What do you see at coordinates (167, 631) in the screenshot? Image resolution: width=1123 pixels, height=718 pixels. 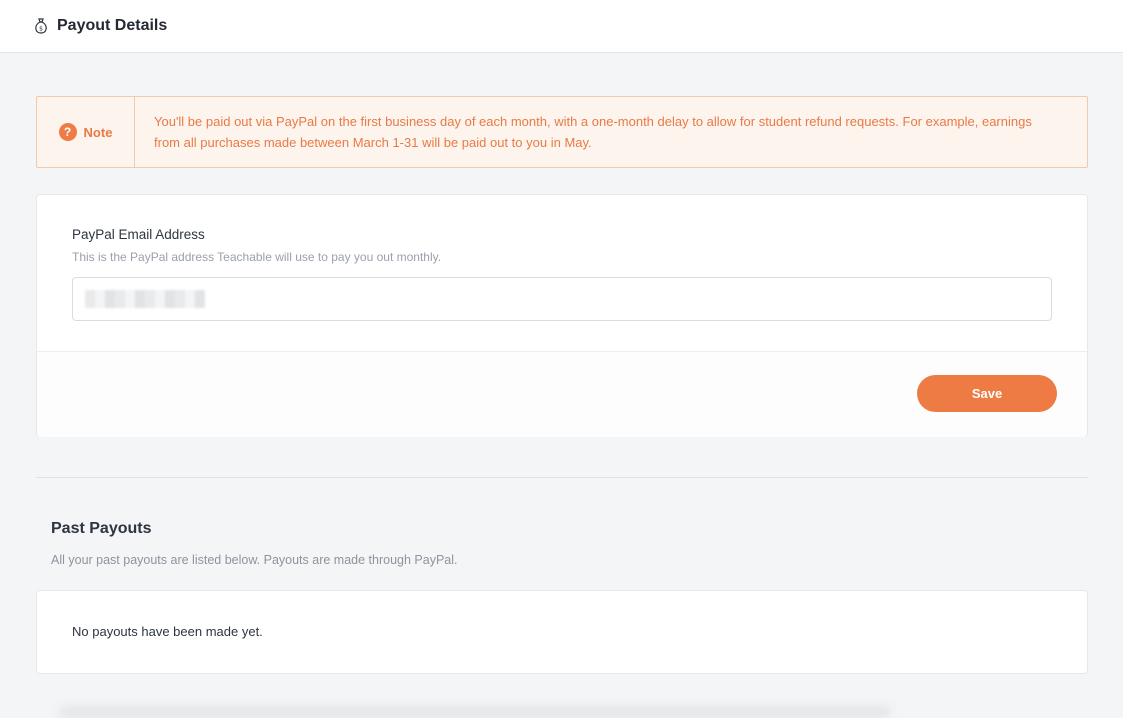 I see `empty-payouts-message: No payouts have been made yet.` at bounding box center [167, 631].